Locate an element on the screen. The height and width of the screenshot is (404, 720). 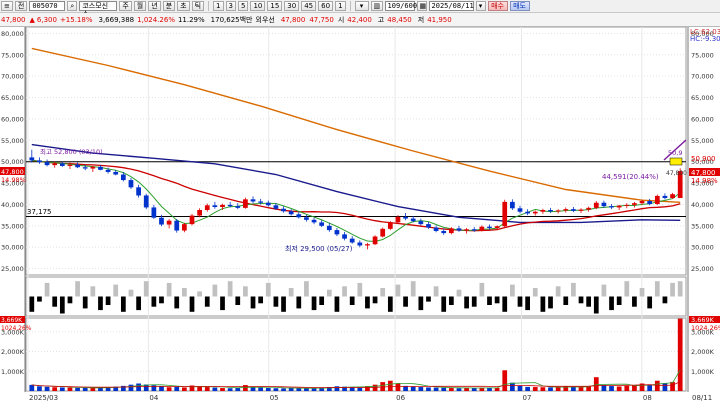
price-tick-label: 30,000 is located at coordinates (12, 248).